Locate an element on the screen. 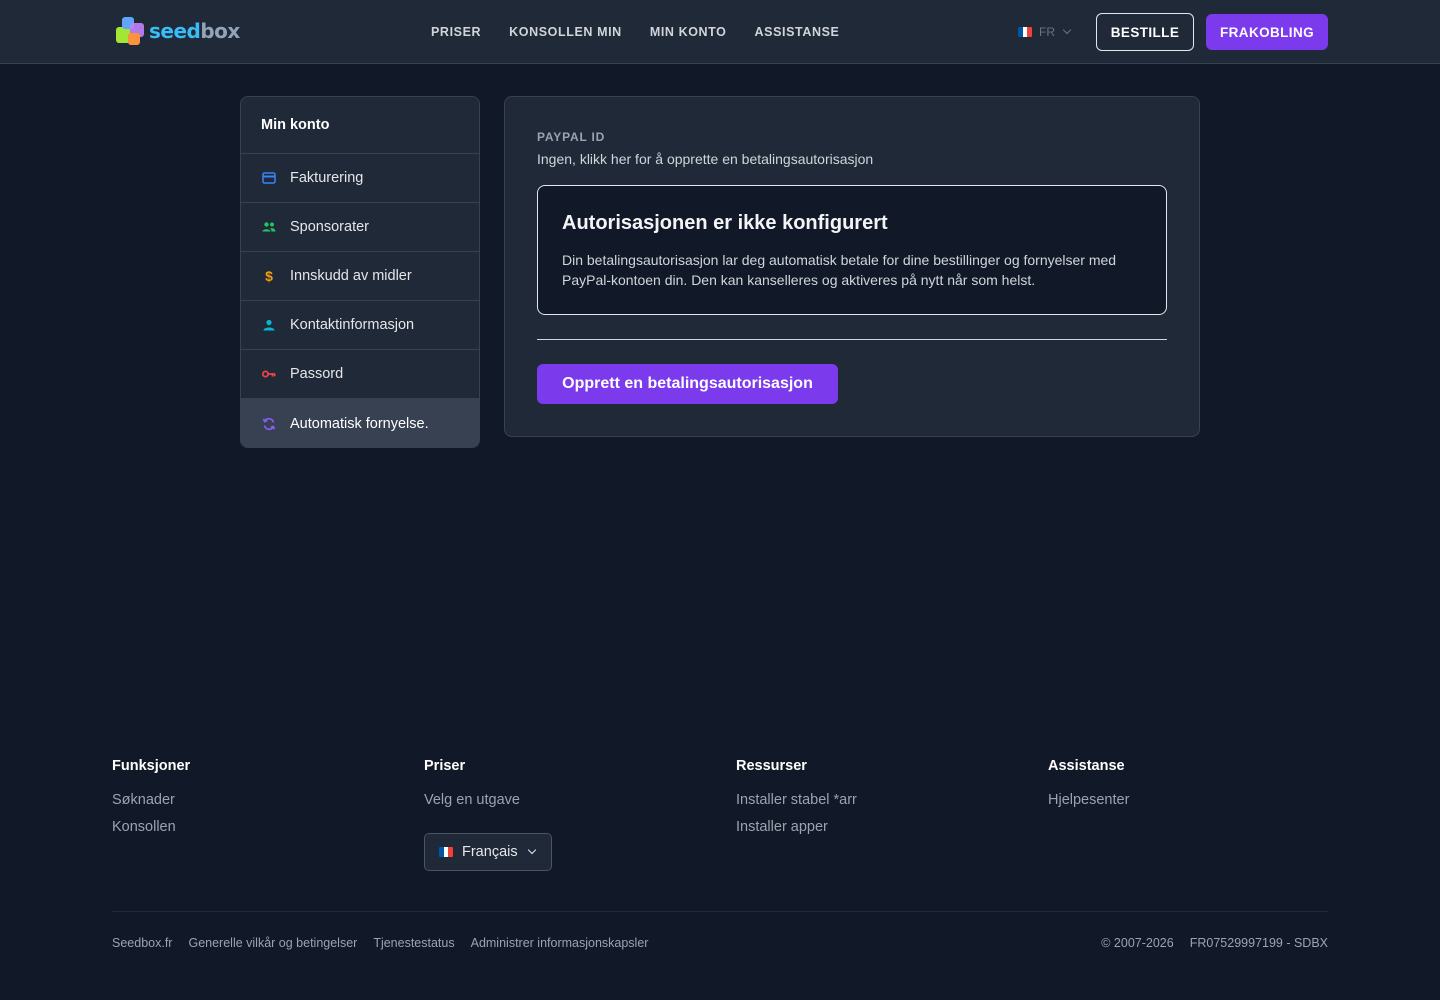 This screenshot has height=1000, width=1440. footer-divider is located at coordinates (720, 911).